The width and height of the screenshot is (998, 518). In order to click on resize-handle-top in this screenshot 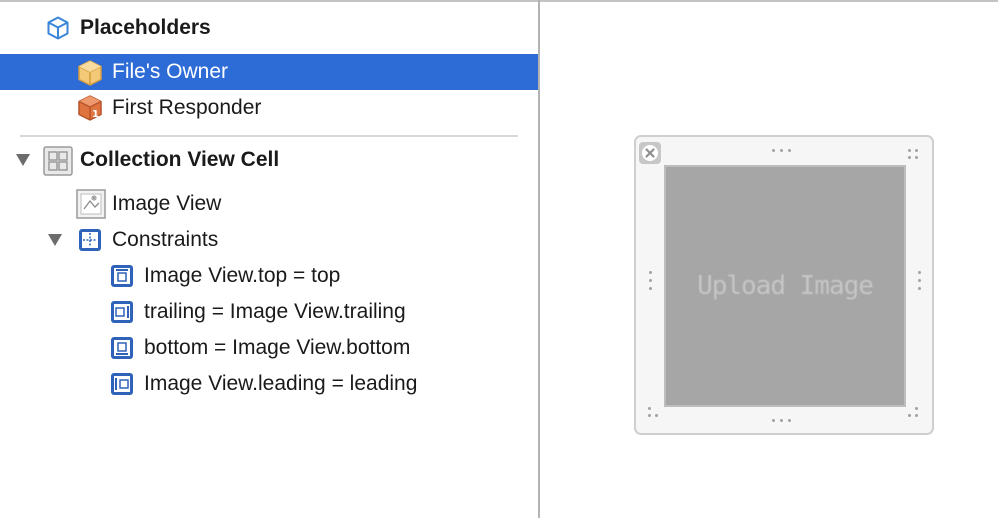, I will do `click(781, 150)`.